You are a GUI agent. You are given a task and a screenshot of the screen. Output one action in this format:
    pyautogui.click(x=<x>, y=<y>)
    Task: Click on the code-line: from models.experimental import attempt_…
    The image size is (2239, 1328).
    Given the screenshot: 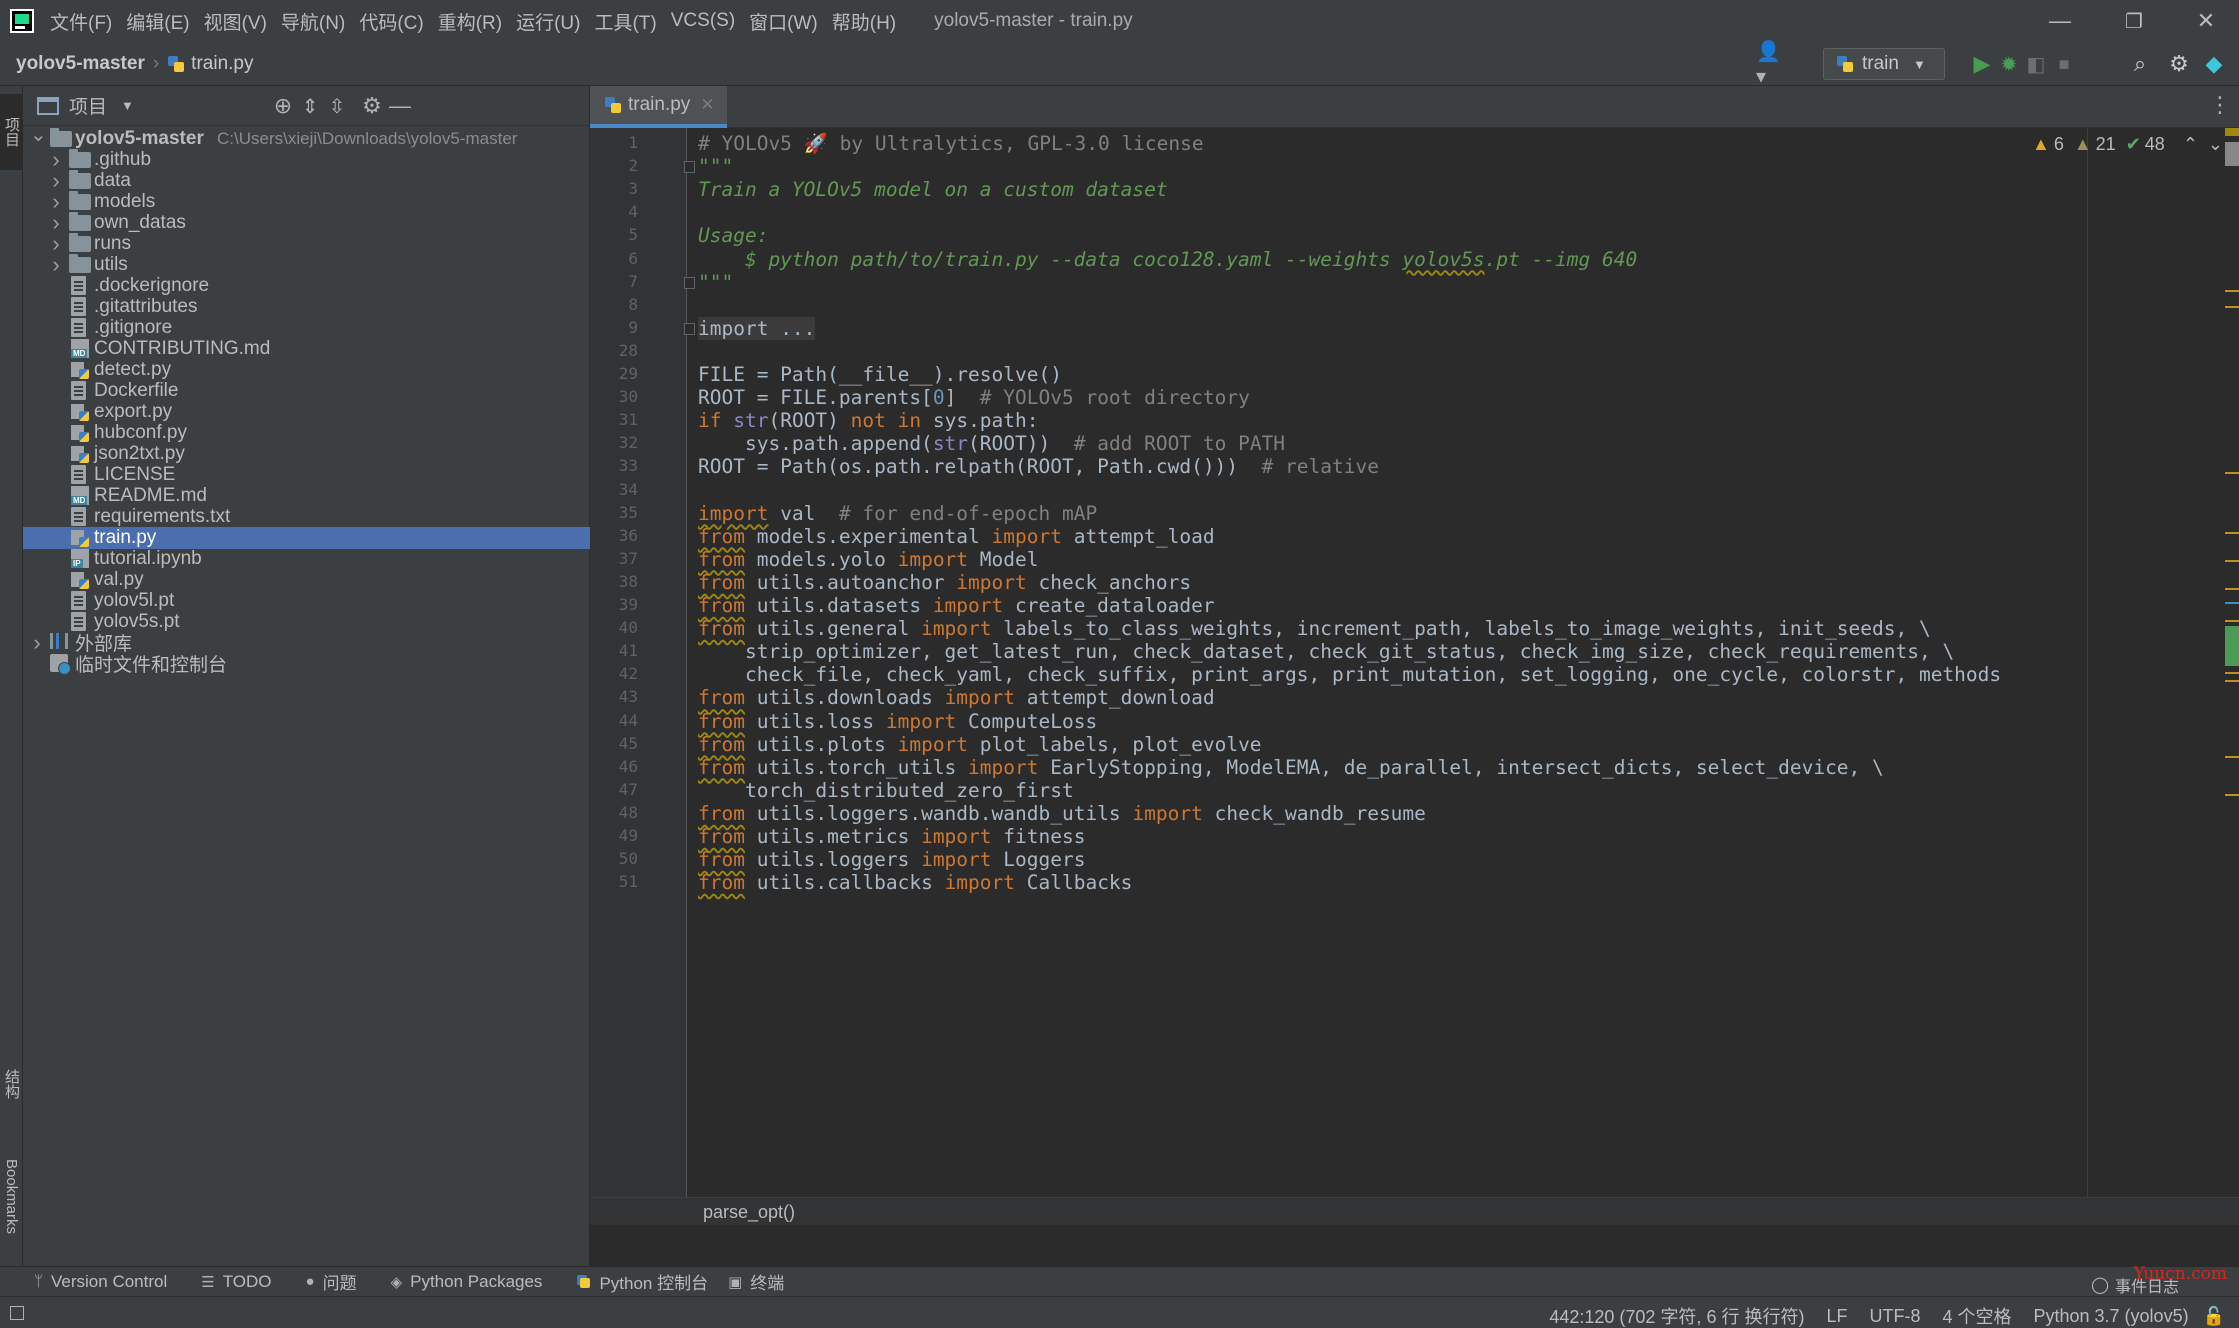 What is the action you would take?
    pyautogui.click(x=956, y=536)
    